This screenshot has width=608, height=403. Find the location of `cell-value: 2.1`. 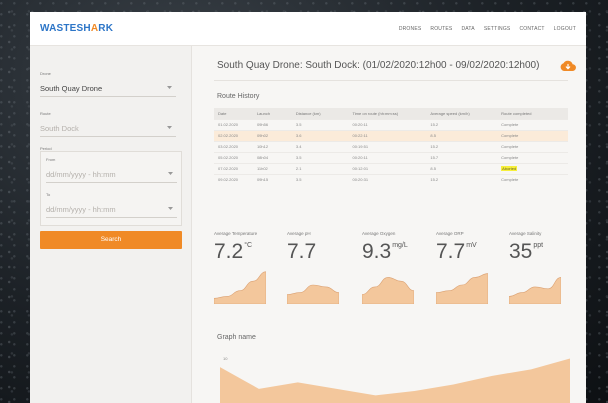

cell-value: 2.1 is located at coordinates (298, 168).